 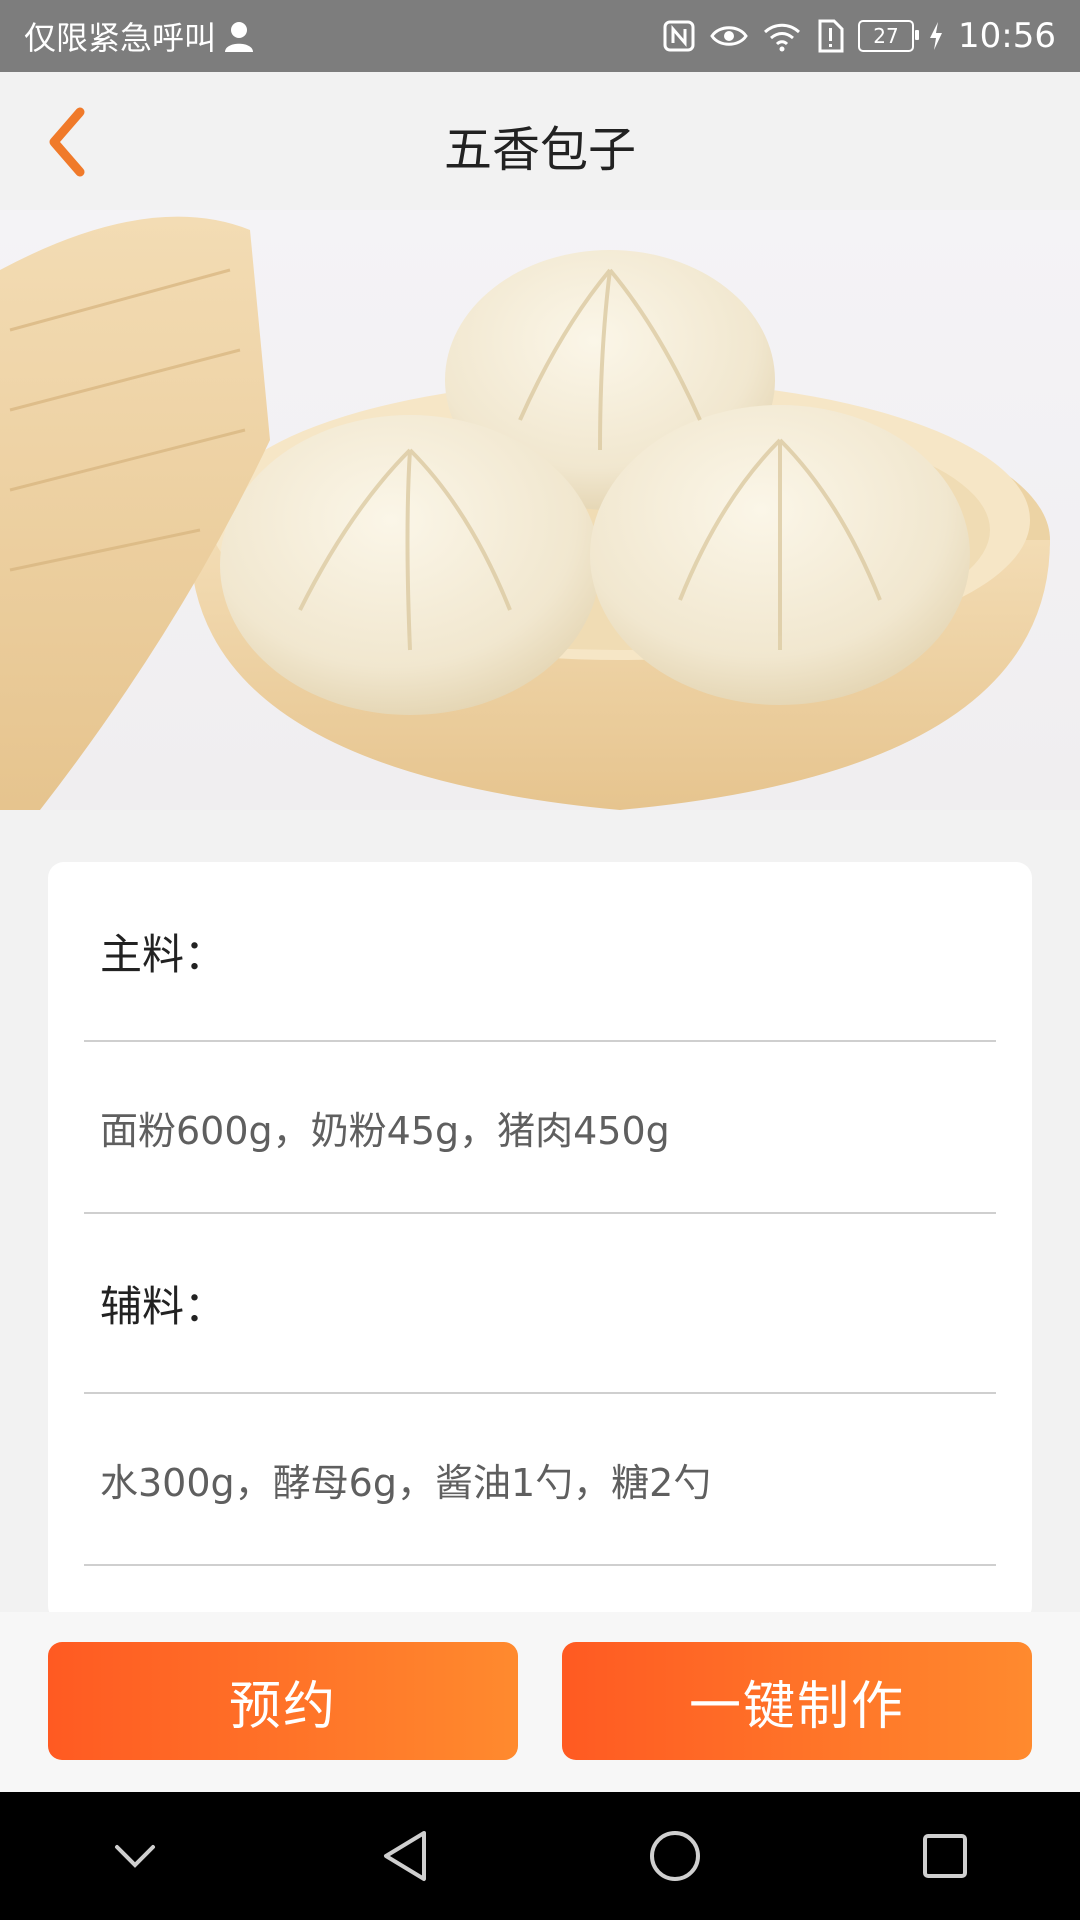 I want to click on status-right: 27 10:56, so click(x=859, y=36).